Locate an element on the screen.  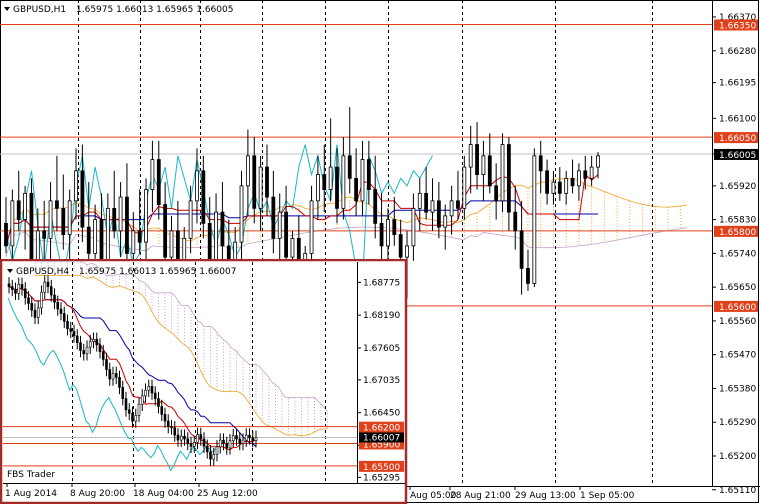
inset-price-tick-label: 1.68775 is located at coordinates (381, 283).